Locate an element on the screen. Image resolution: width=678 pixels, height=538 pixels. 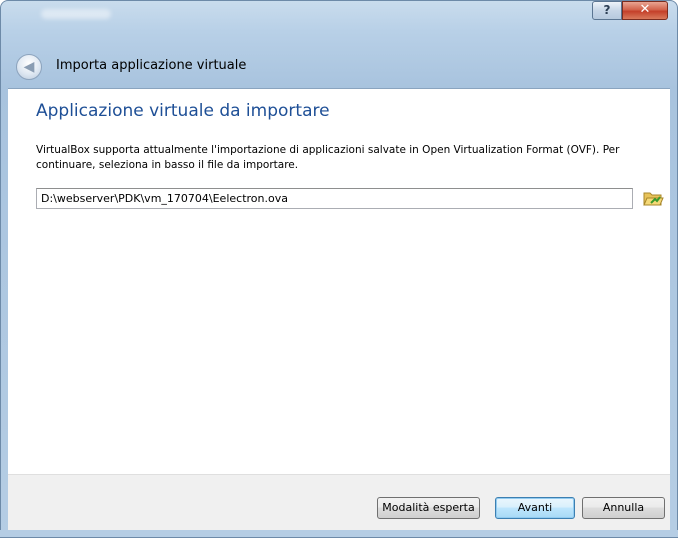
expert-mode-button: Modalità esperta is located at coordinates (428, 508).